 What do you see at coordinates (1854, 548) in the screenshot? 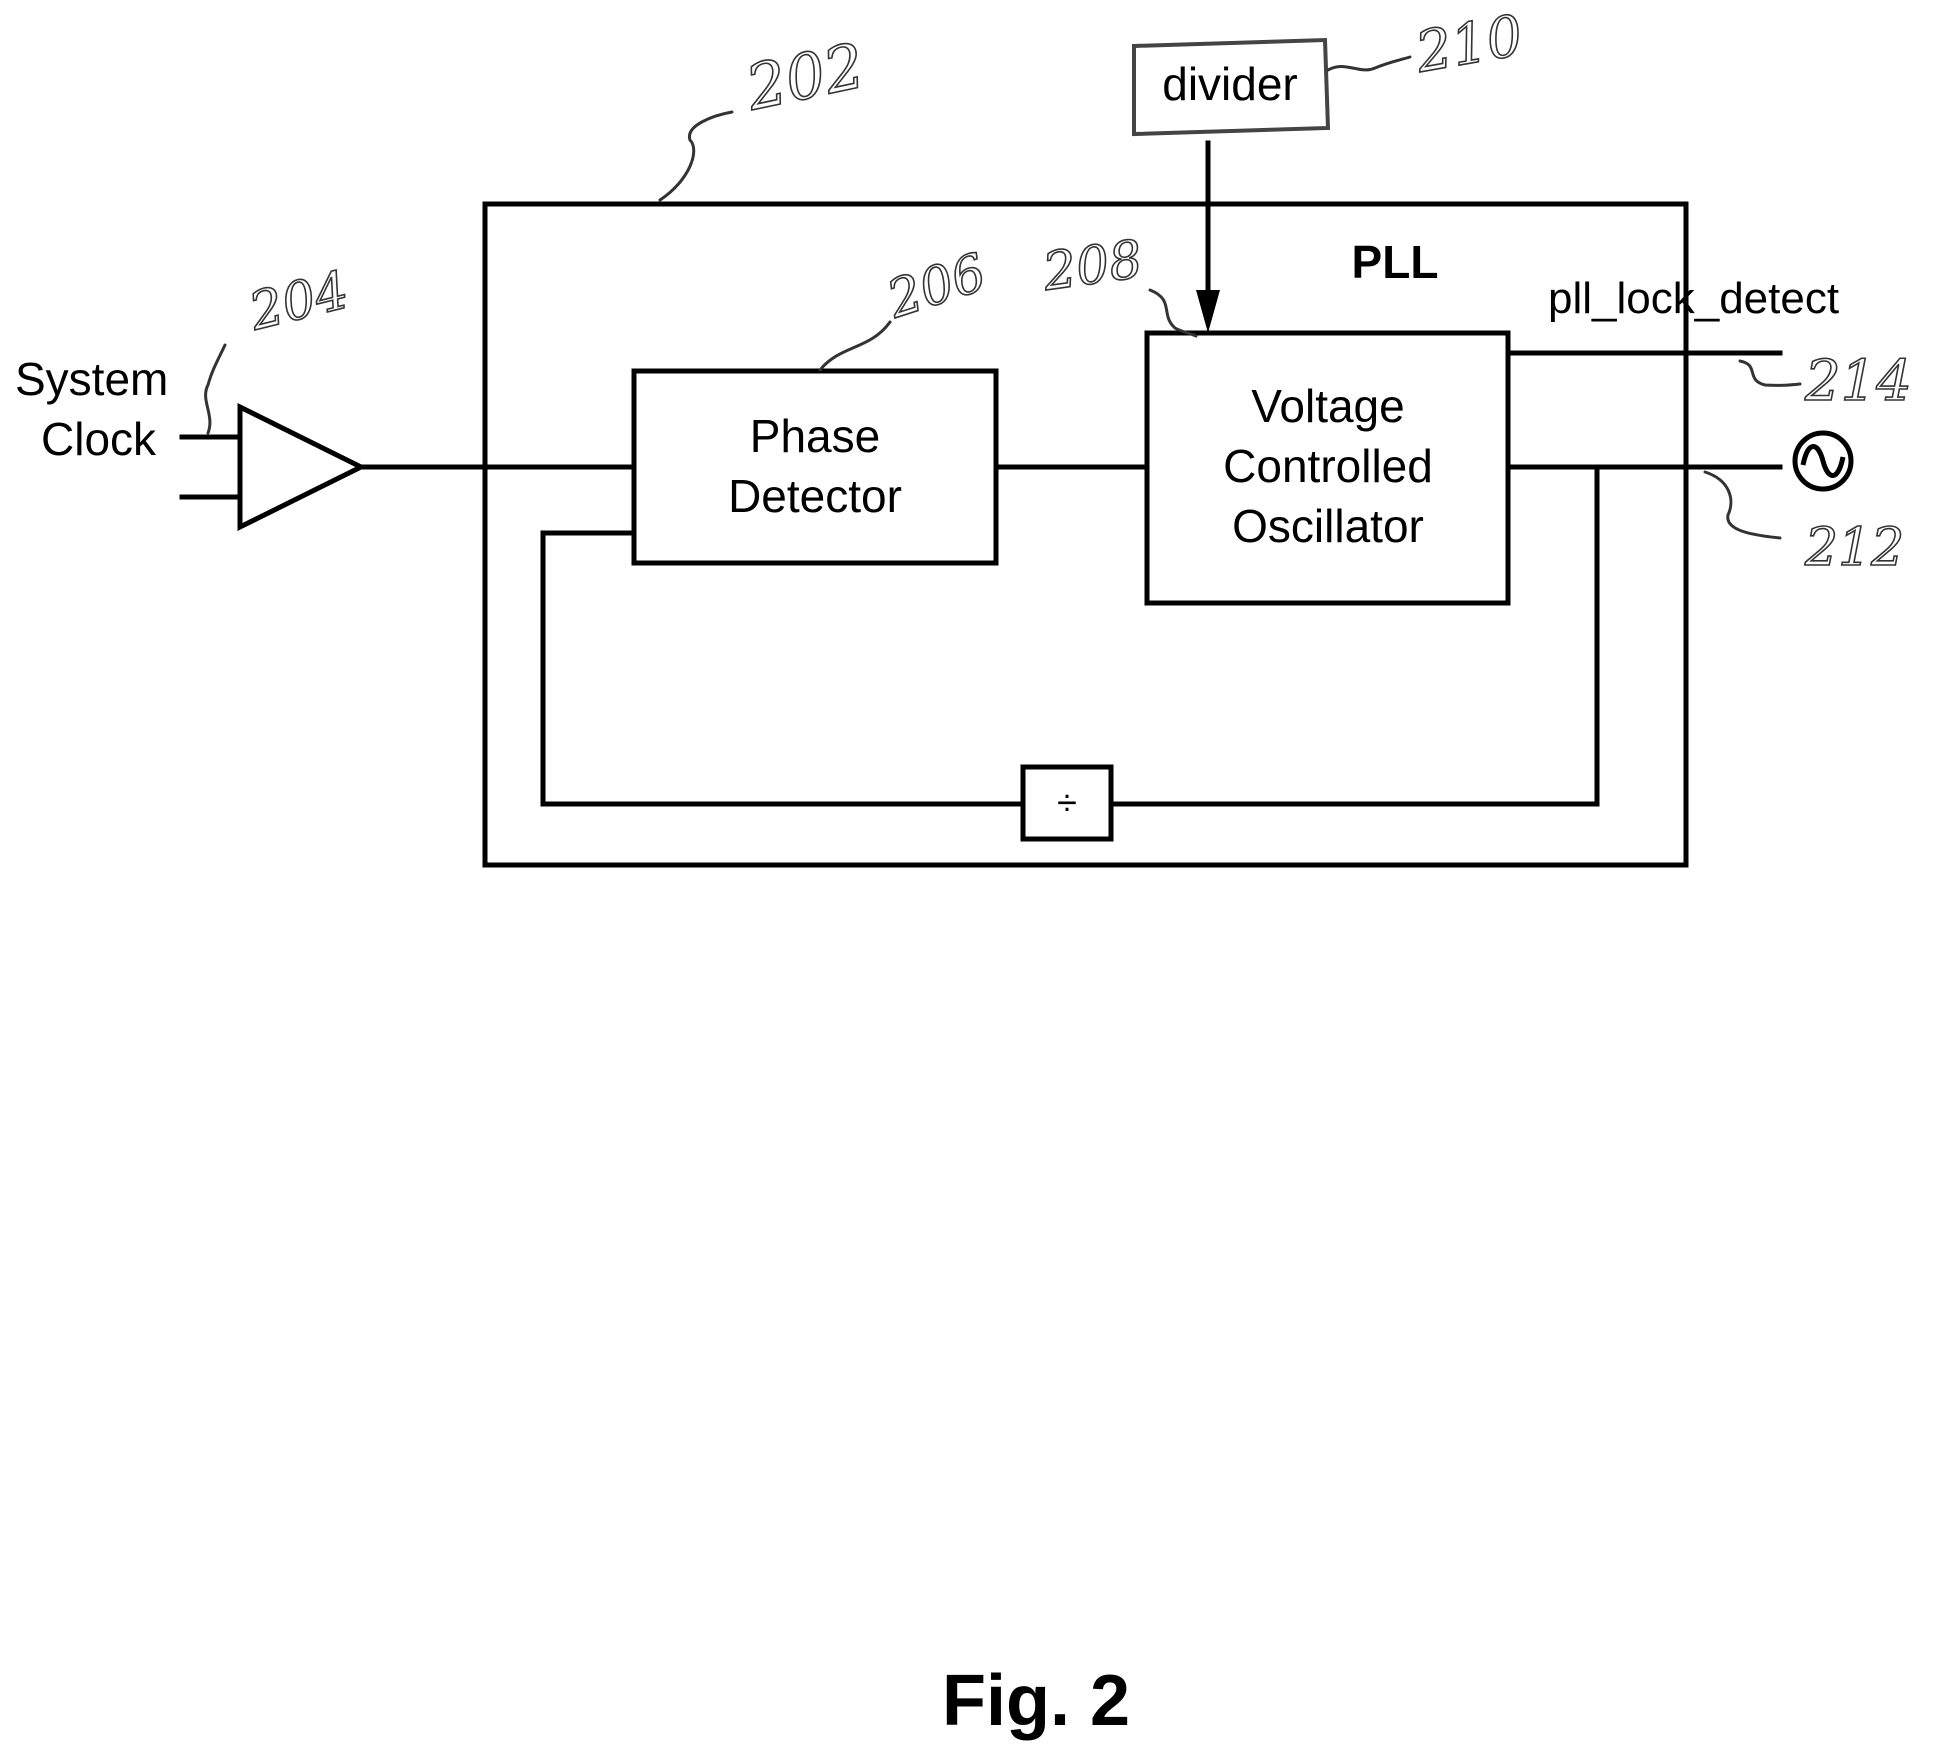
I see `ref-numeral-212: 212` at bounding box center [1854, 548].